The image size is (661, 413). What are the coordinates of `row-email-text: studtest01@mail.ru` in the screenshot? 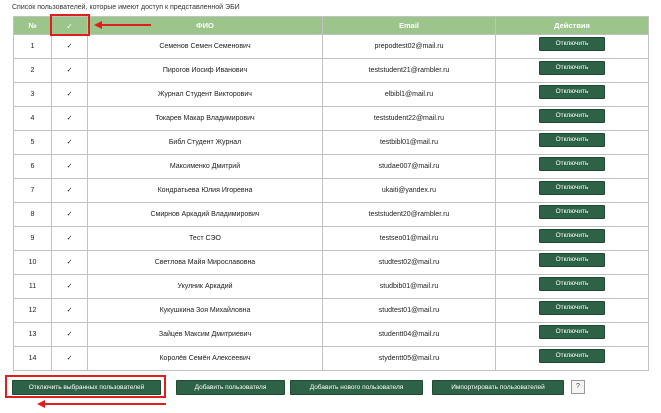 It's located at (409, 310).